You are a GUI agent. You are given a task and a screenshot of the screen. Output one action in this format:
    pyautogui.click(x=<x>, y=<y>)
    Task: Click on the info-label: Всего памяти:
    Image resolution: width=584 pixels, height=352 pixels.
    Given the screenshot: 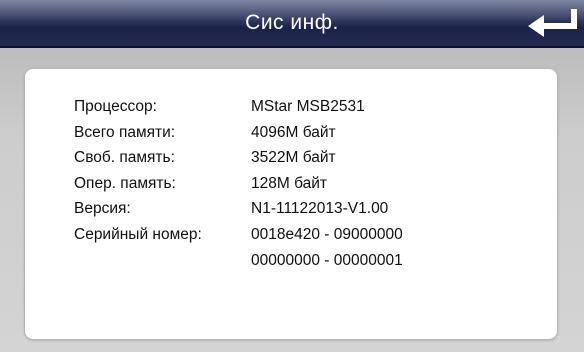 What is the action you would take?
    pyautogui.click(x=125, y=132)
    